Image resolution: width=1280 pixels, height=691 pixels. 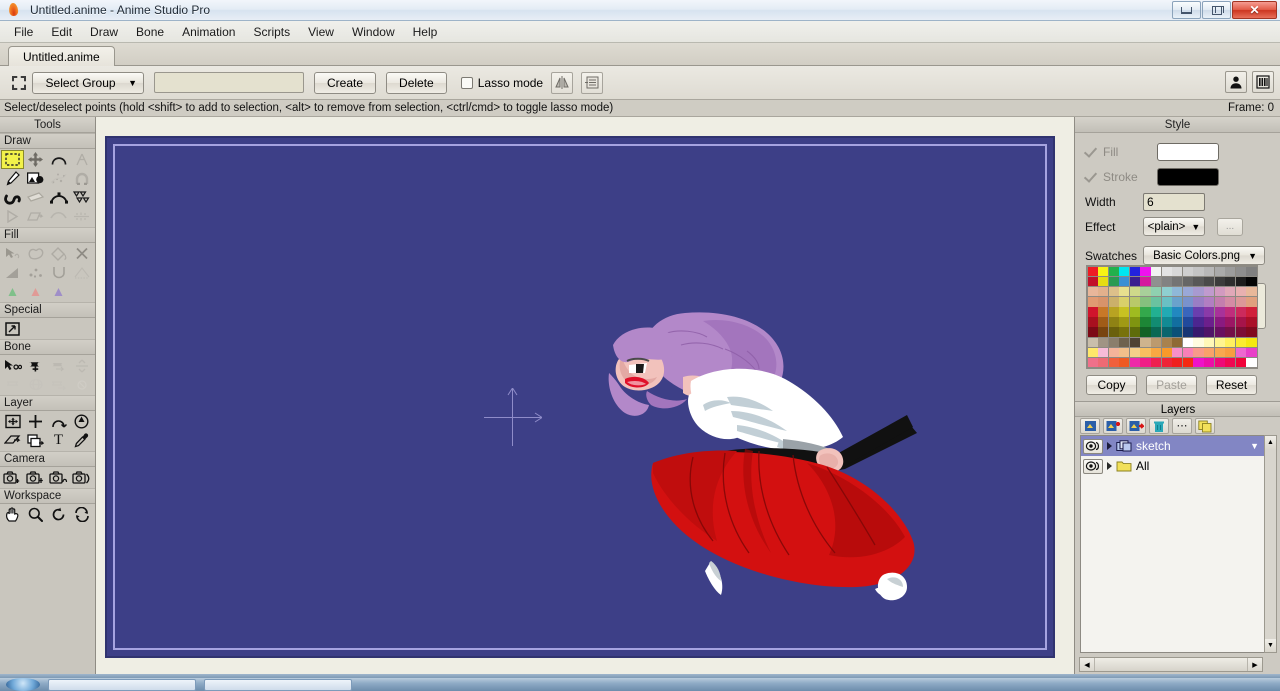 I want to click on scroll-left-icon: ◀, so click(x=1087, y=664).